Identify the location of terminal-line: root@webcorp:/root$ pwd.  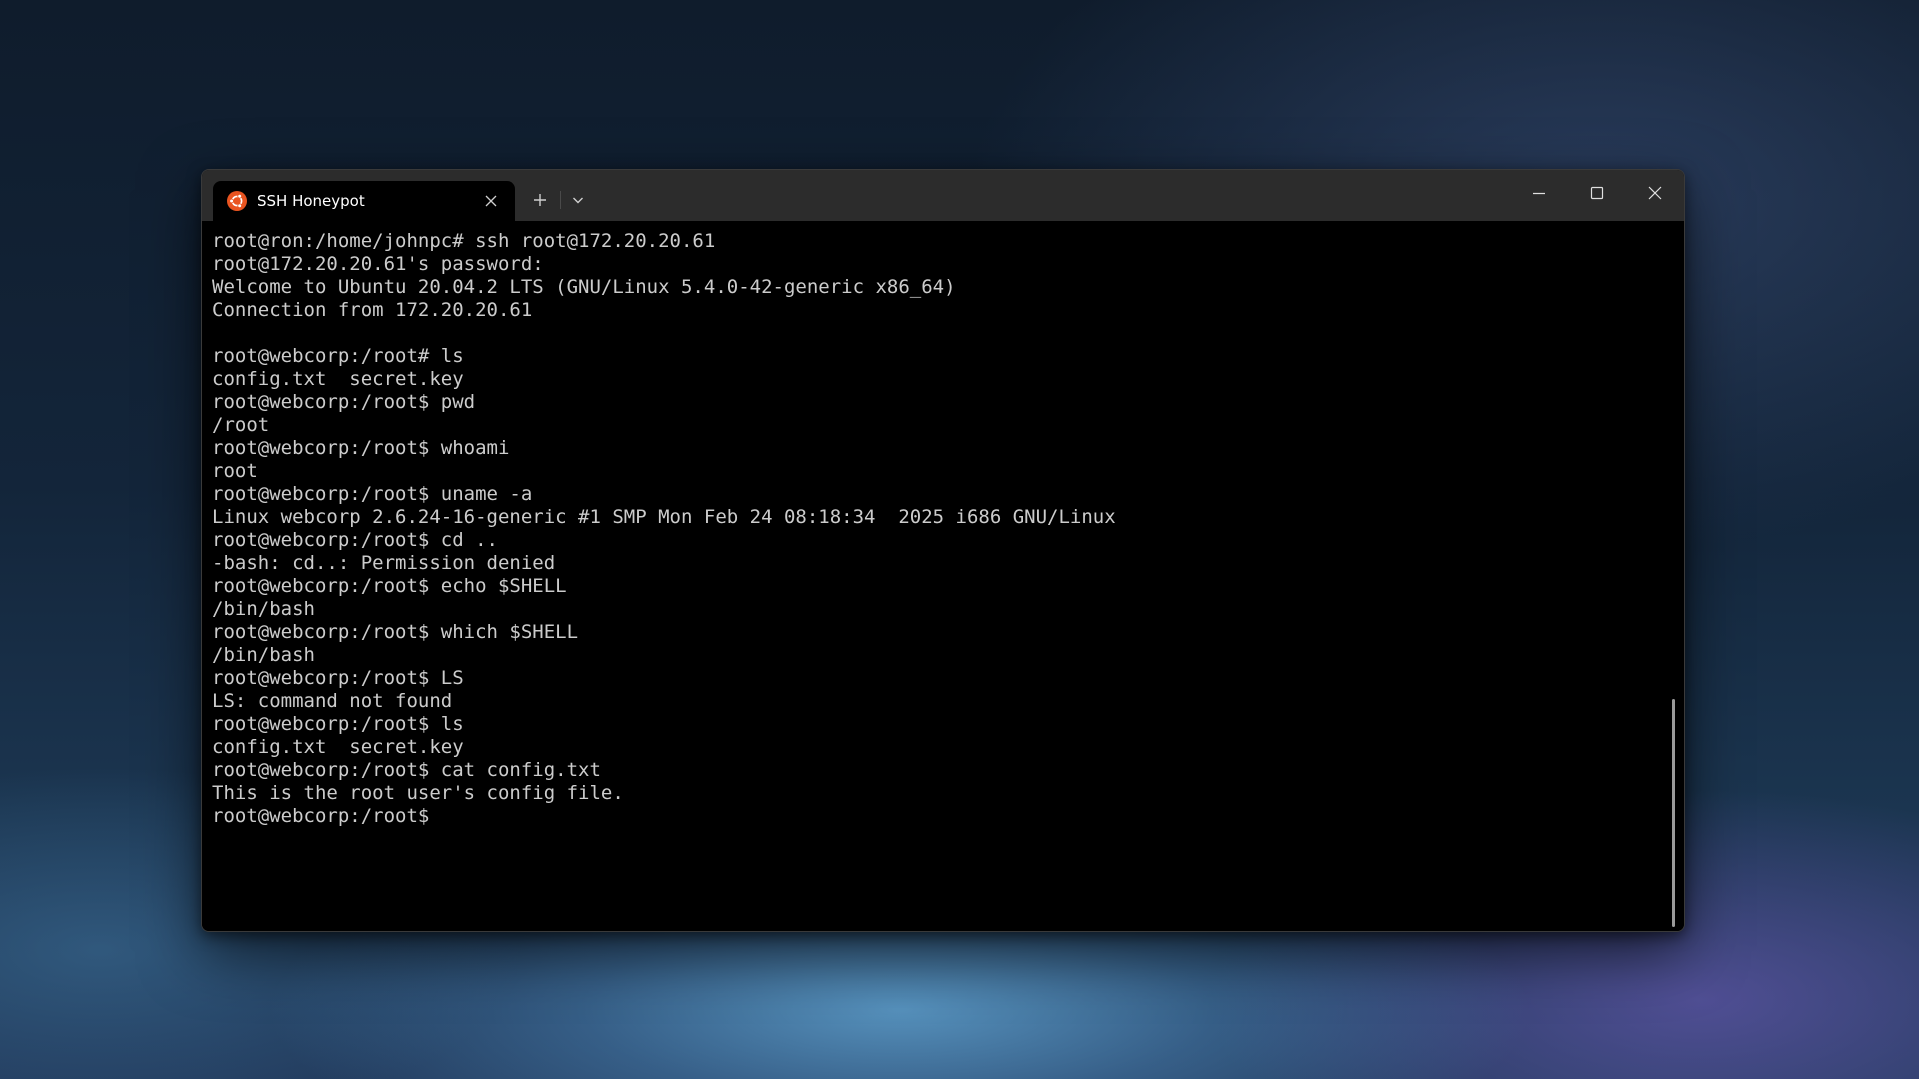
(344, 402).